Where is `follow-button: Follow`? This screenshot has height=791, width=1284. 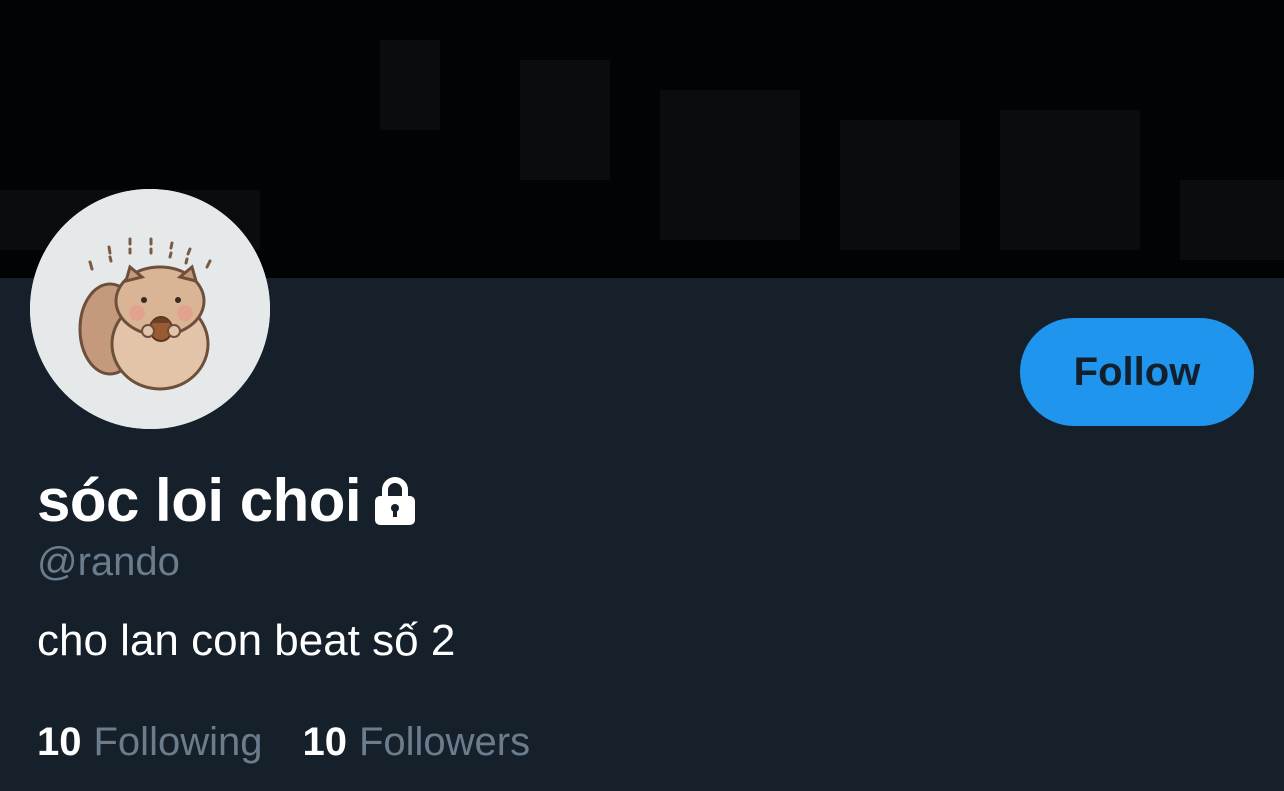
follow-button: Follow is located at coordinates (1137, 372).